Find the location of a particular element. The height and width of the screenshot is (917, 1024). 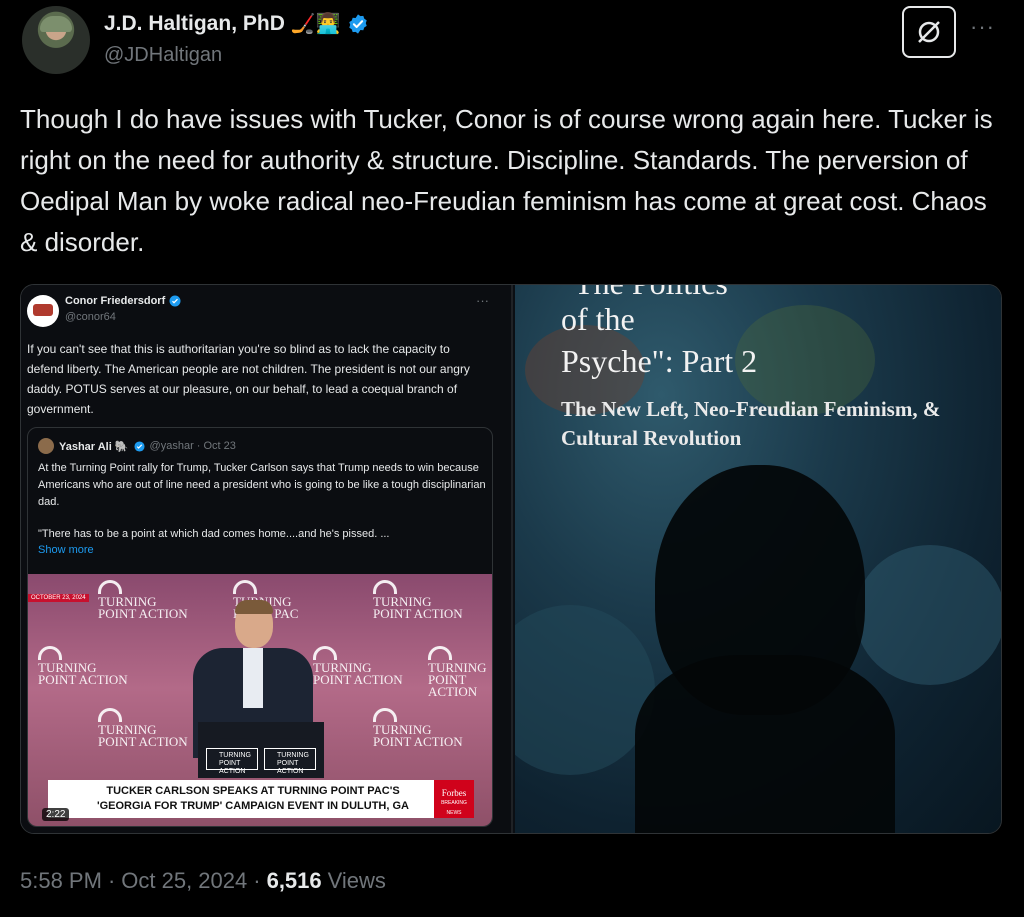

art-title-top: "The Politics is located at coordinates (644, 293).